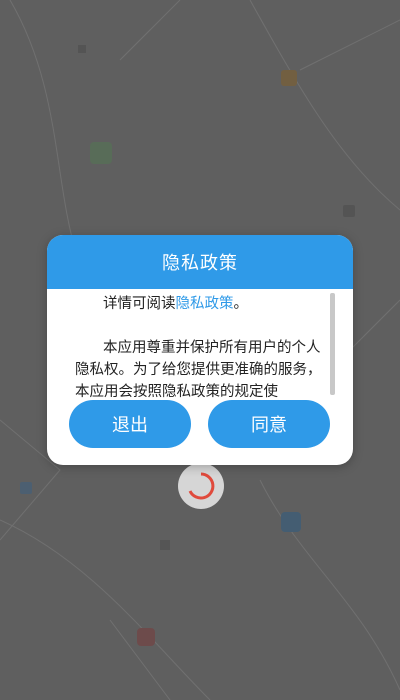  What do you see at coordinates (241, 304) in the screenshot?
I see `intro-suffix: 。` at bounding box center [241, 304].